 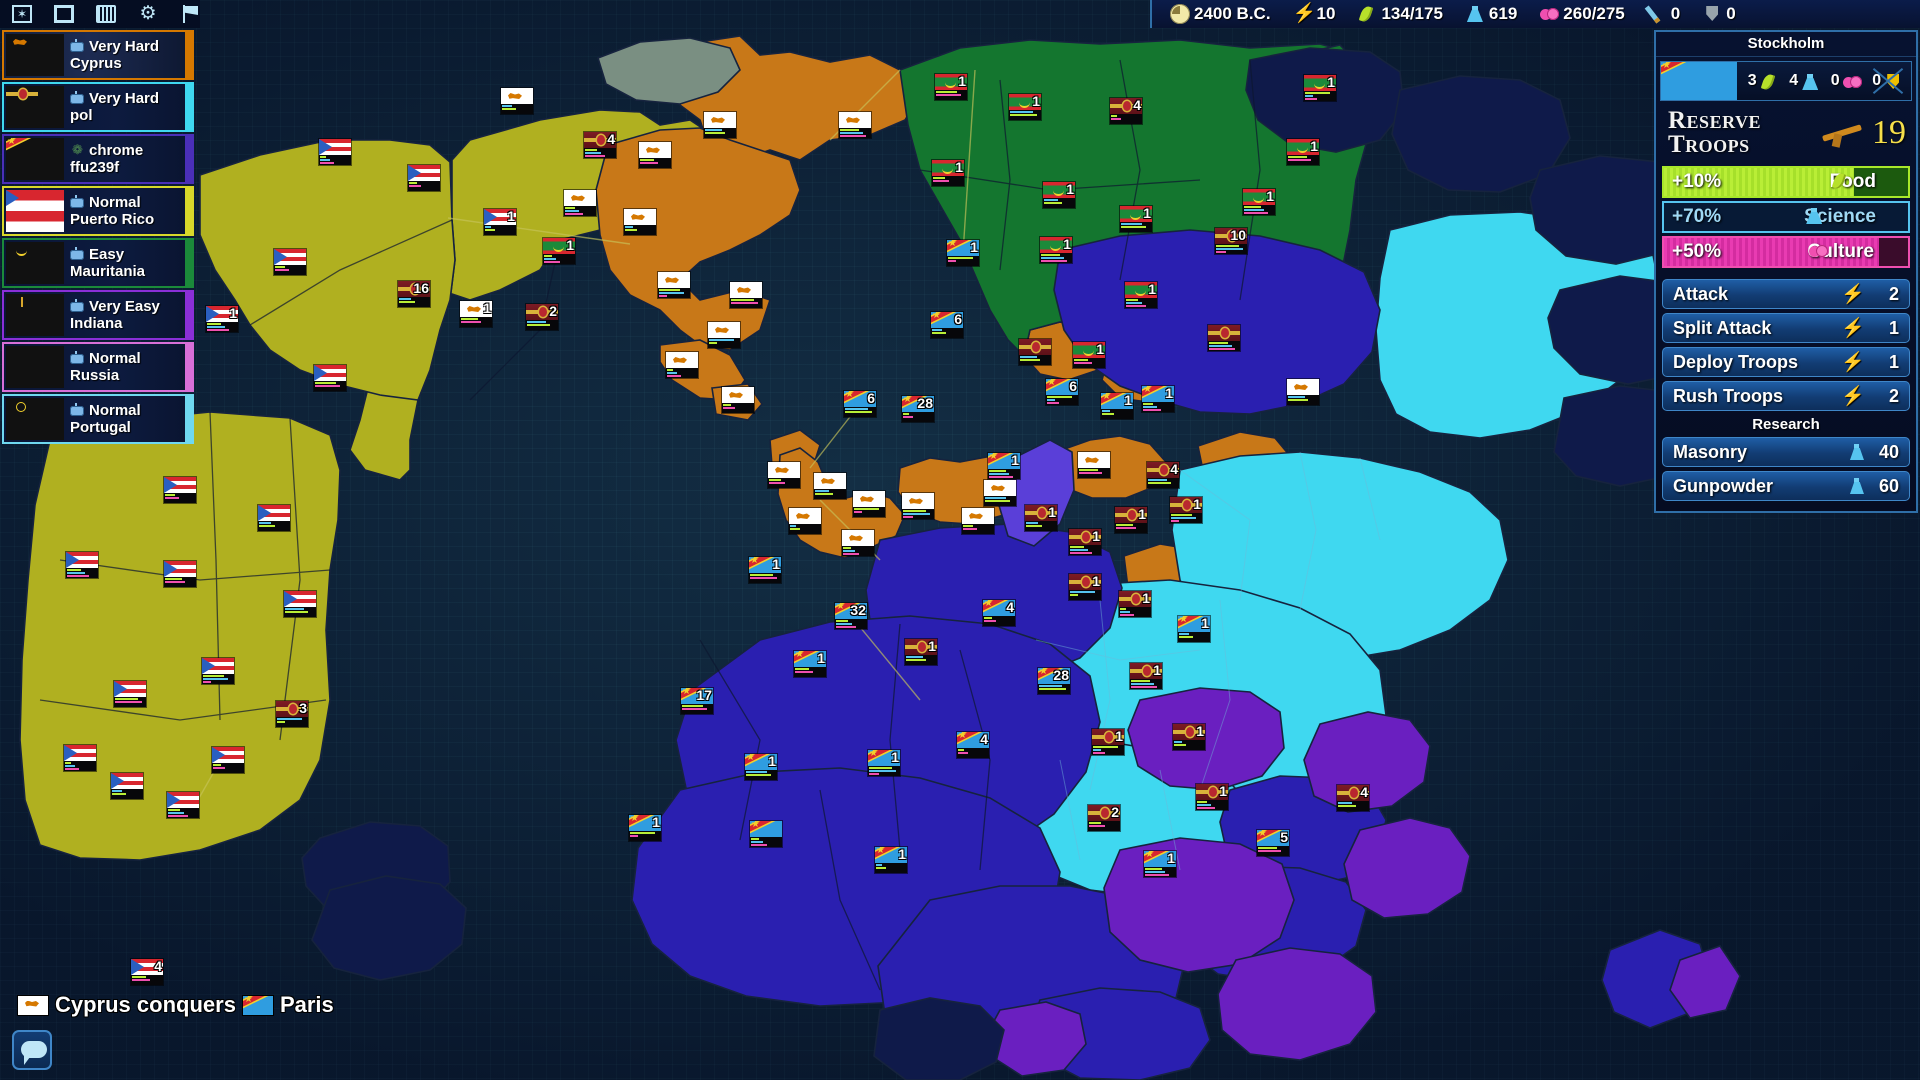 I want to click on science-meter: +70% Science, so click(x=1786, y=217).